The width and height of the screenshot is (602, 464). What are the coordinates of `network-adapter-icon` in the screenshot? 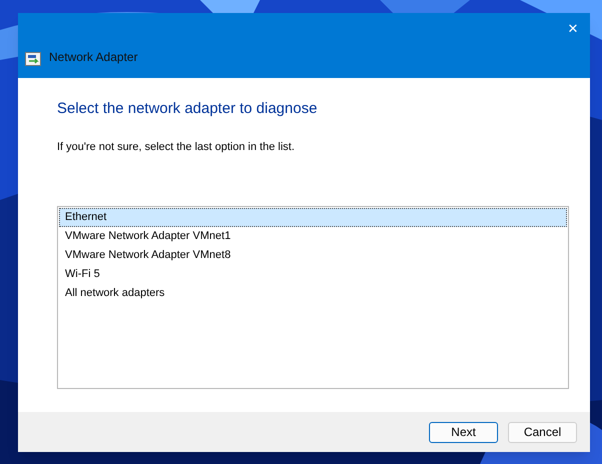 It's located at (33, 59).